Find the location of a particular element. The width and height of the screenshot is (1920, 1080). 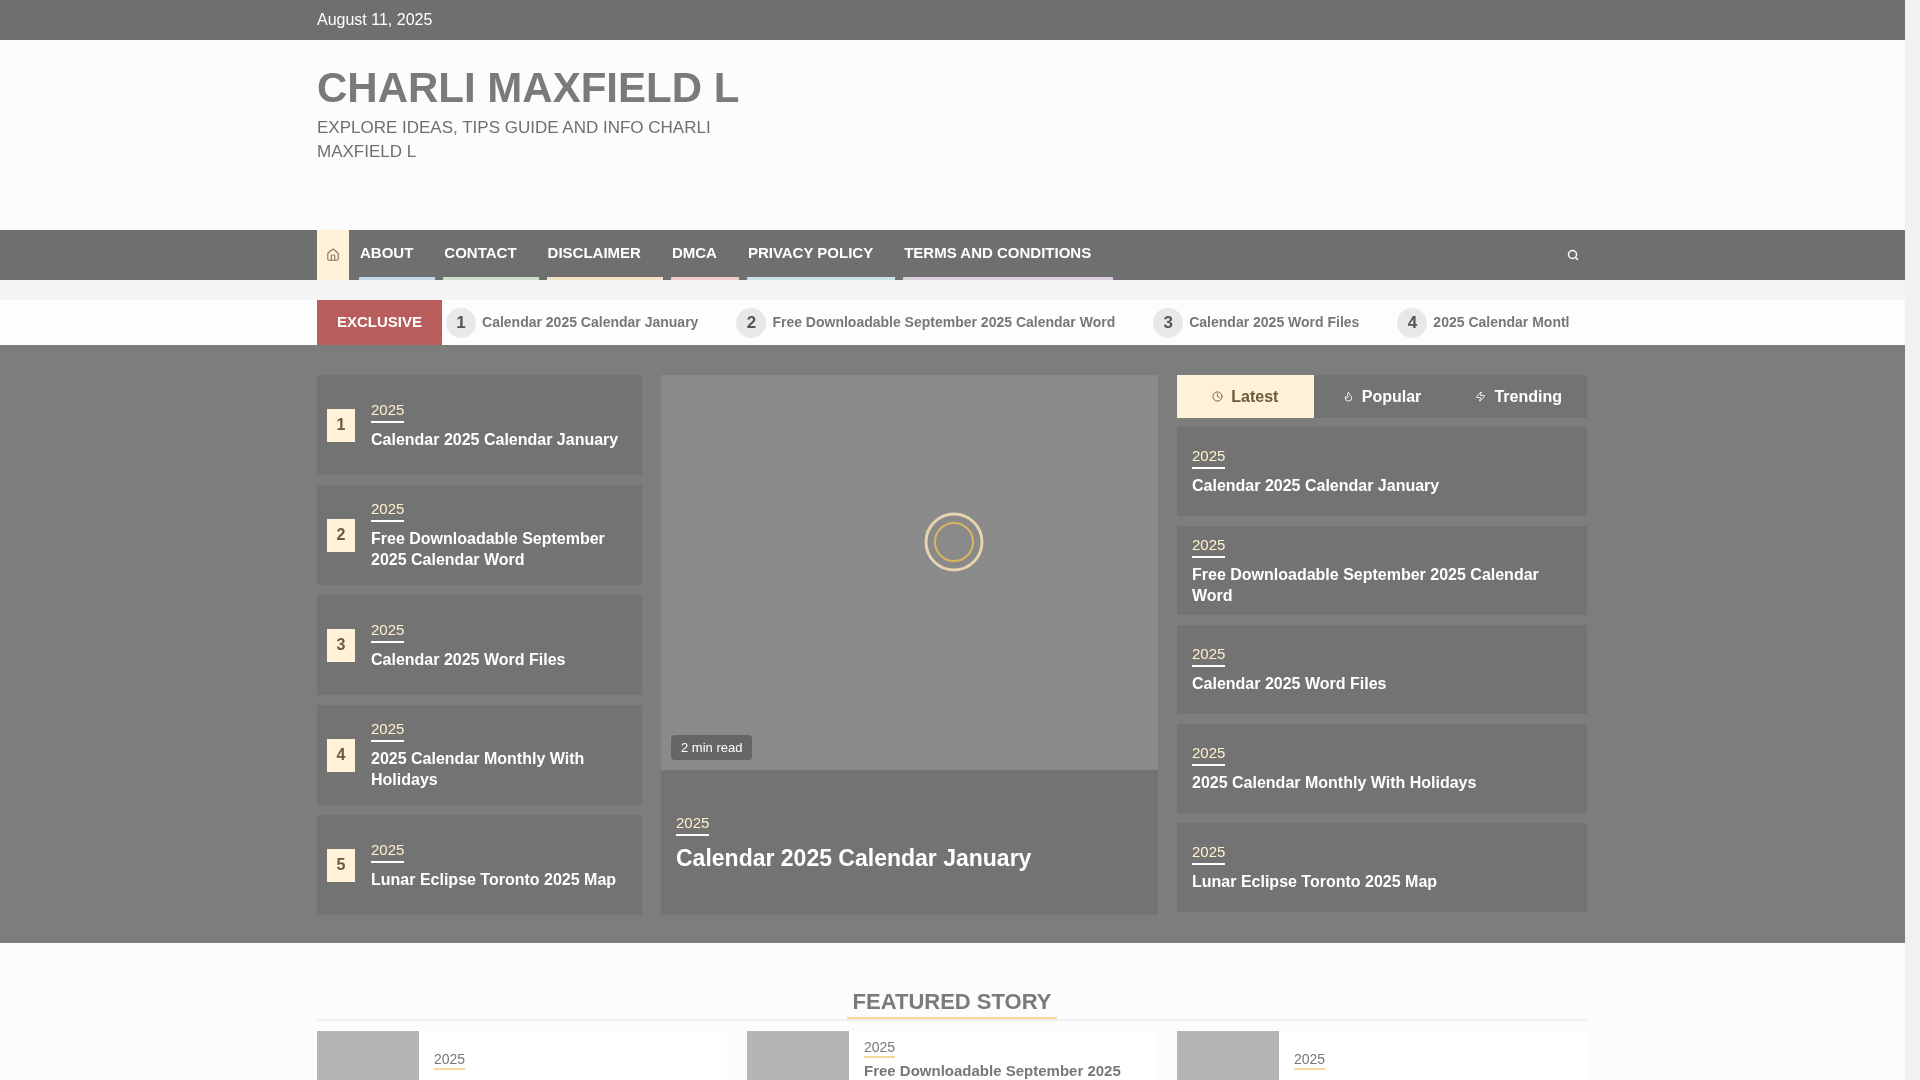

home-icon is located at coordinates (333, 255).